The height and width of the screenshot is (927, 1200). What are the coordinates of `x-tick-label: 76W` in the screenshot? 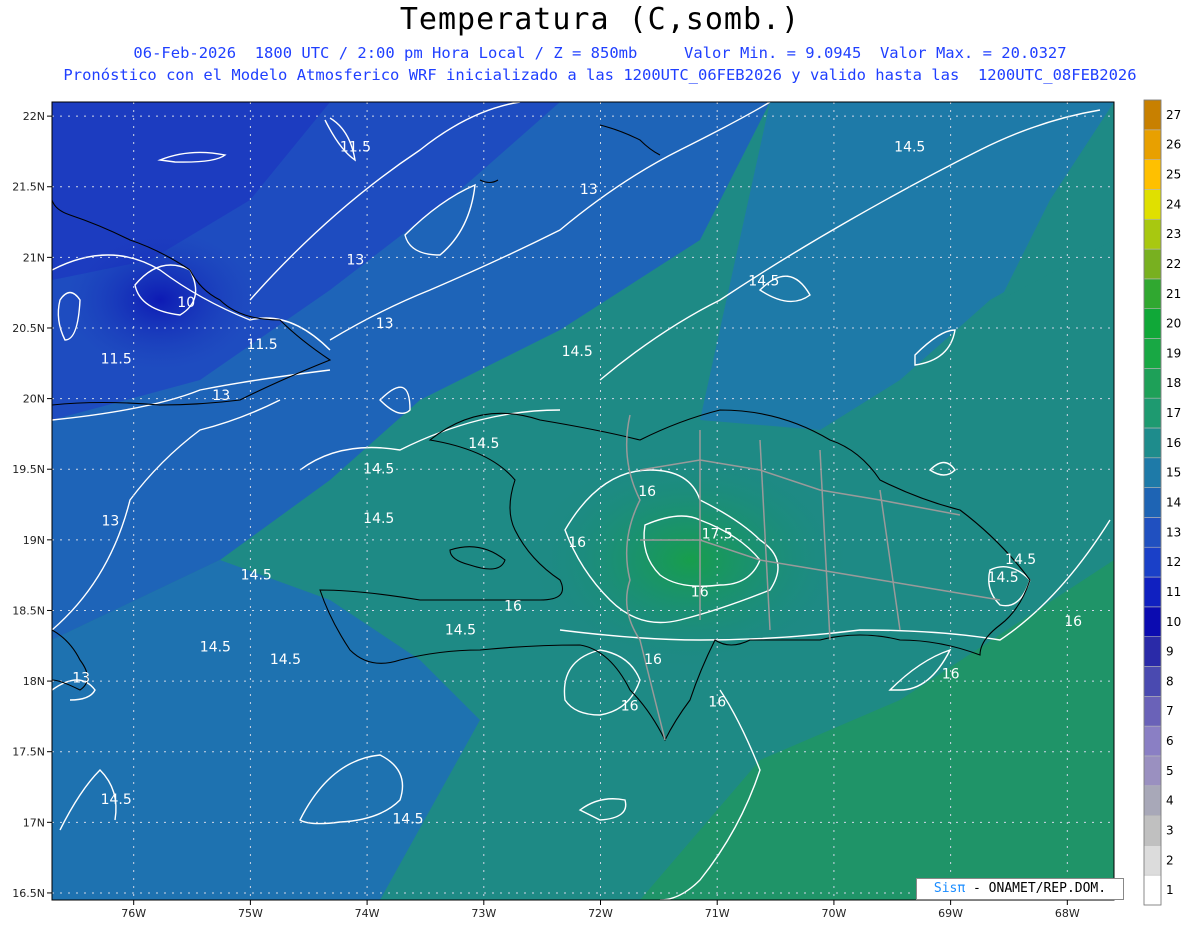 It's located at (133, 913).